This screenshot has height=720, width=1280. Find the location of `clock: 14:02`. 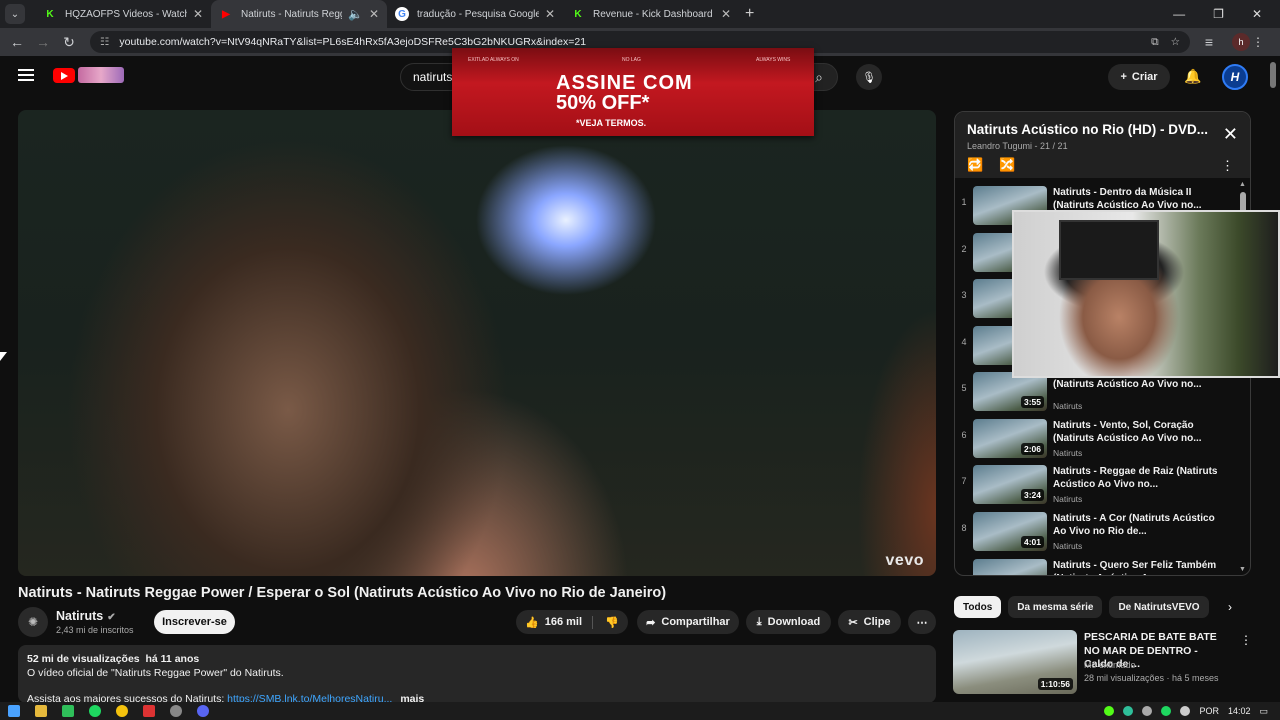

clock: 14:02 is located at coordinates (1239, 711).